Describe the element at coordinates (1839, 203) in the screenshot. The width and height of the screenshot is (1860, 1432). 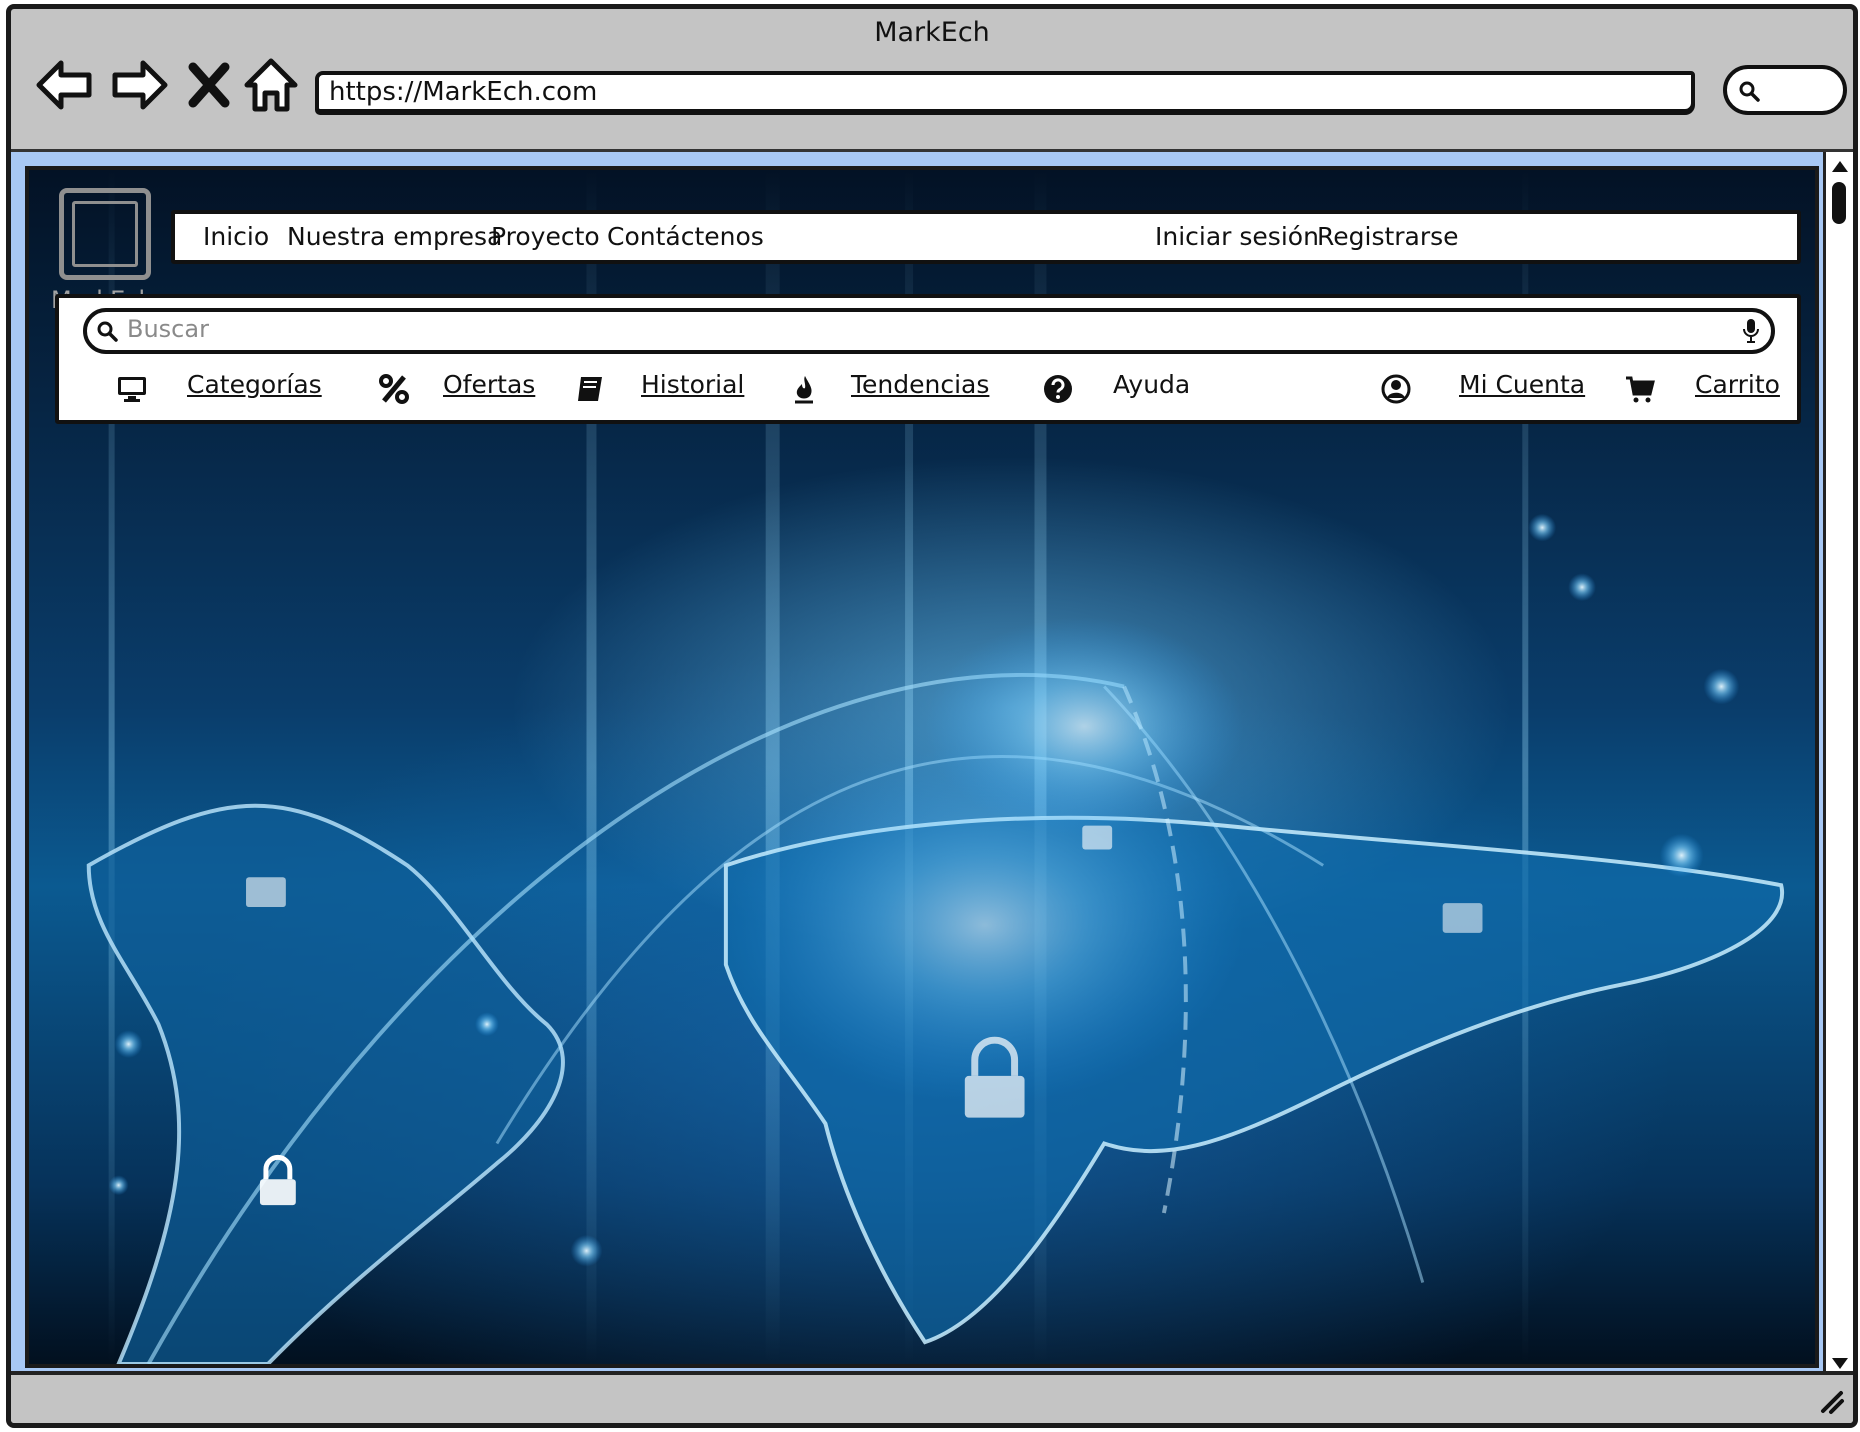
I see `scrollbar-thumb` at that location.